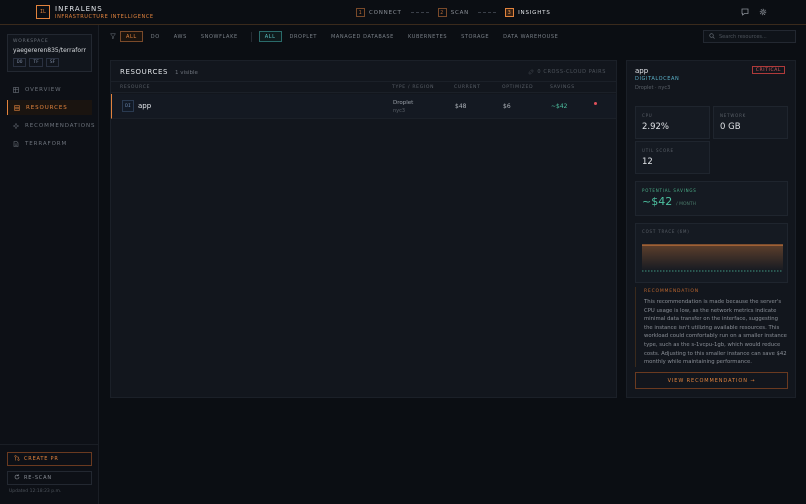  Describe the element at coordinates (131, 36) in the screenshot. I see `filter-provider-all: ALL` at that location.